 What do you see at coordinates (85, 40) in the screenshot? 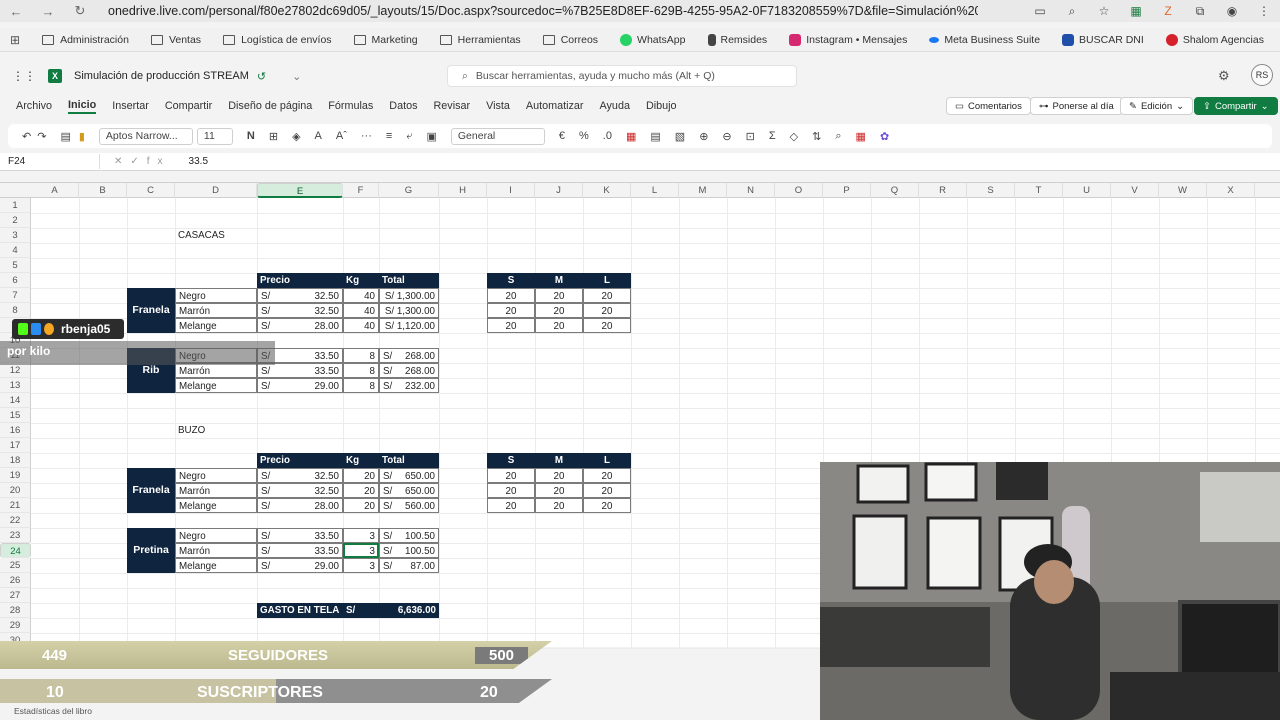
I see `bookmark-administracion: Administración` at bounding box center [85, 40].